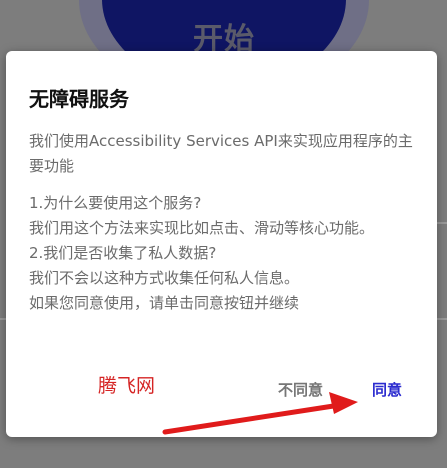 This screenshot has width=447, height=468. I want to click on background-divider-right, so click(442, 223).